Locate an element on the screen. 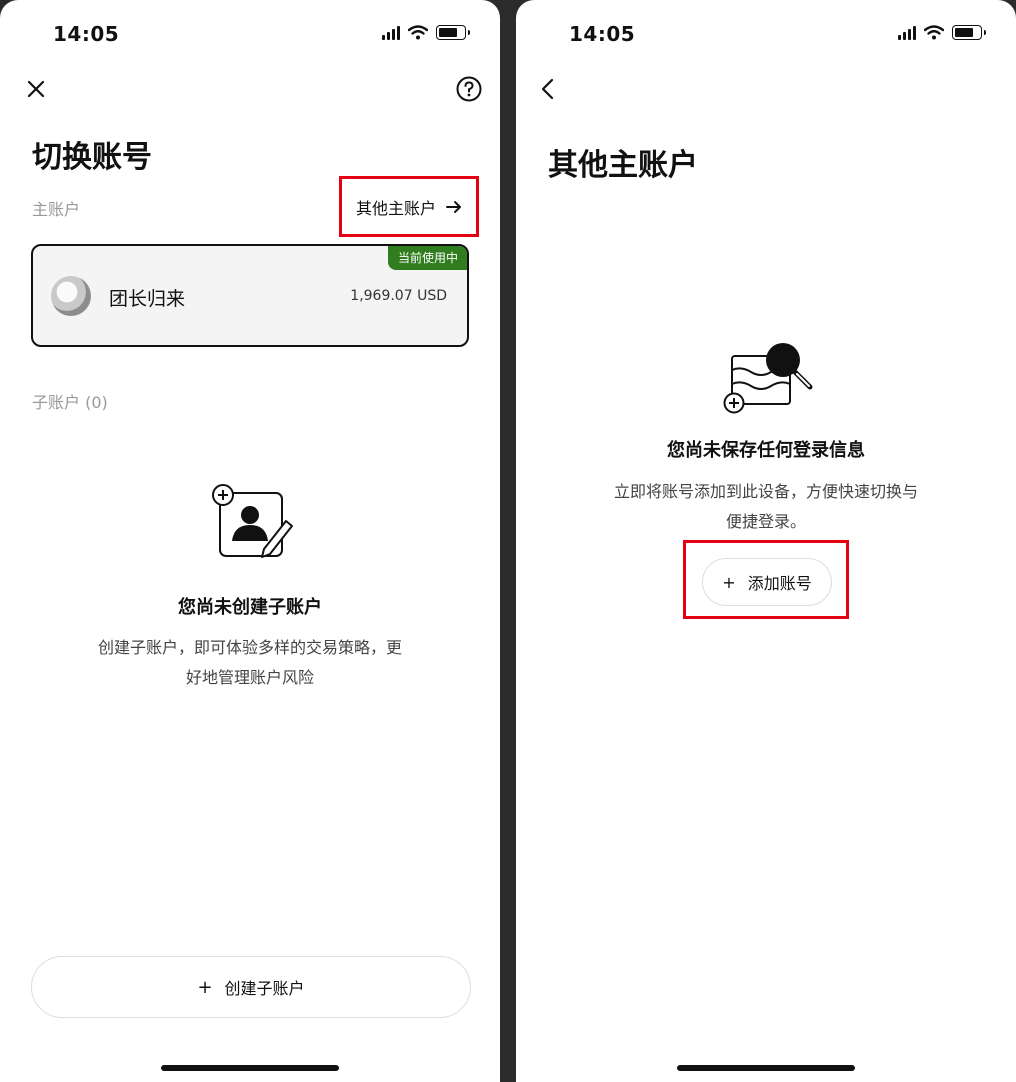  account-card: 当前使用中 团长归来 1,969.07 USD is located at coordinates (250, 295).